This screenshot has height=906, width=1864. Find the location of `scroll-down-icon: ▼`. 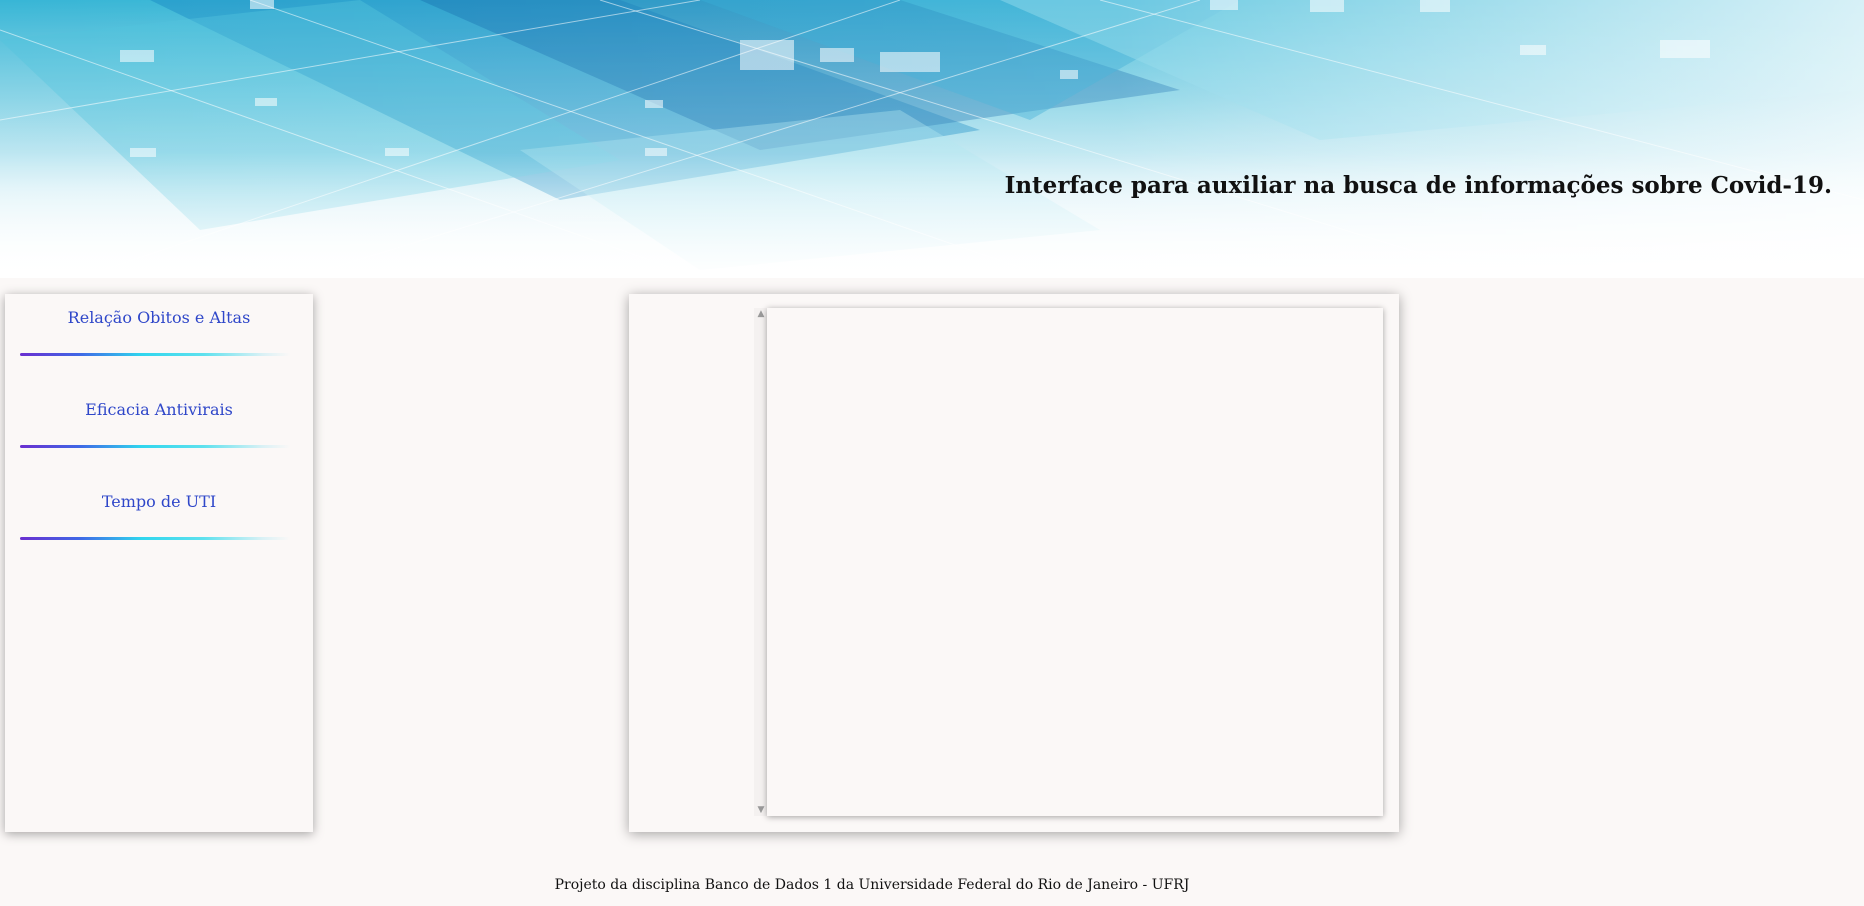

scroll-down-icon: ▼ is located at coordinates (761, 810).